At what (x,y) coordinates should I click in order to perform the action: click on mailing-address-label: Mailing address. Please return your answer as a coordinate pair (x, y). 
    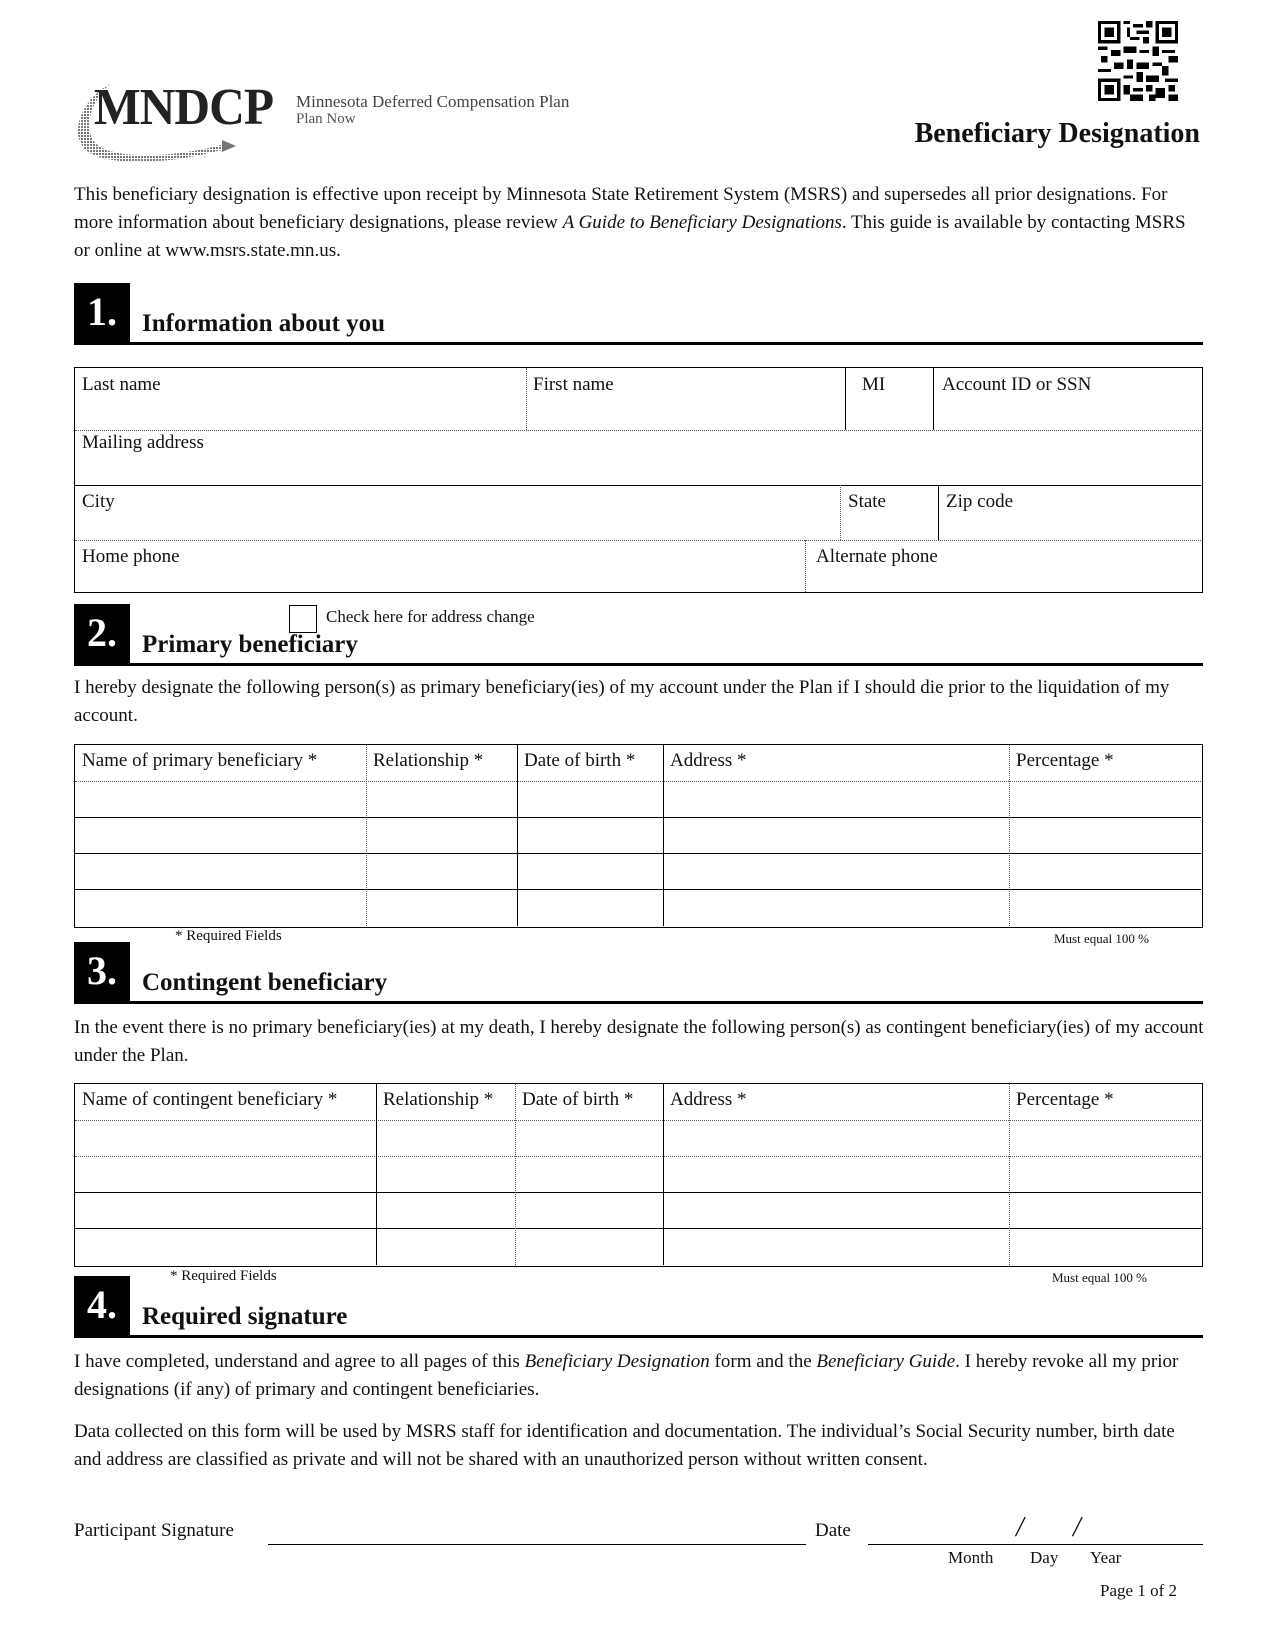
    Looking at the image, I should click on (143, 442).